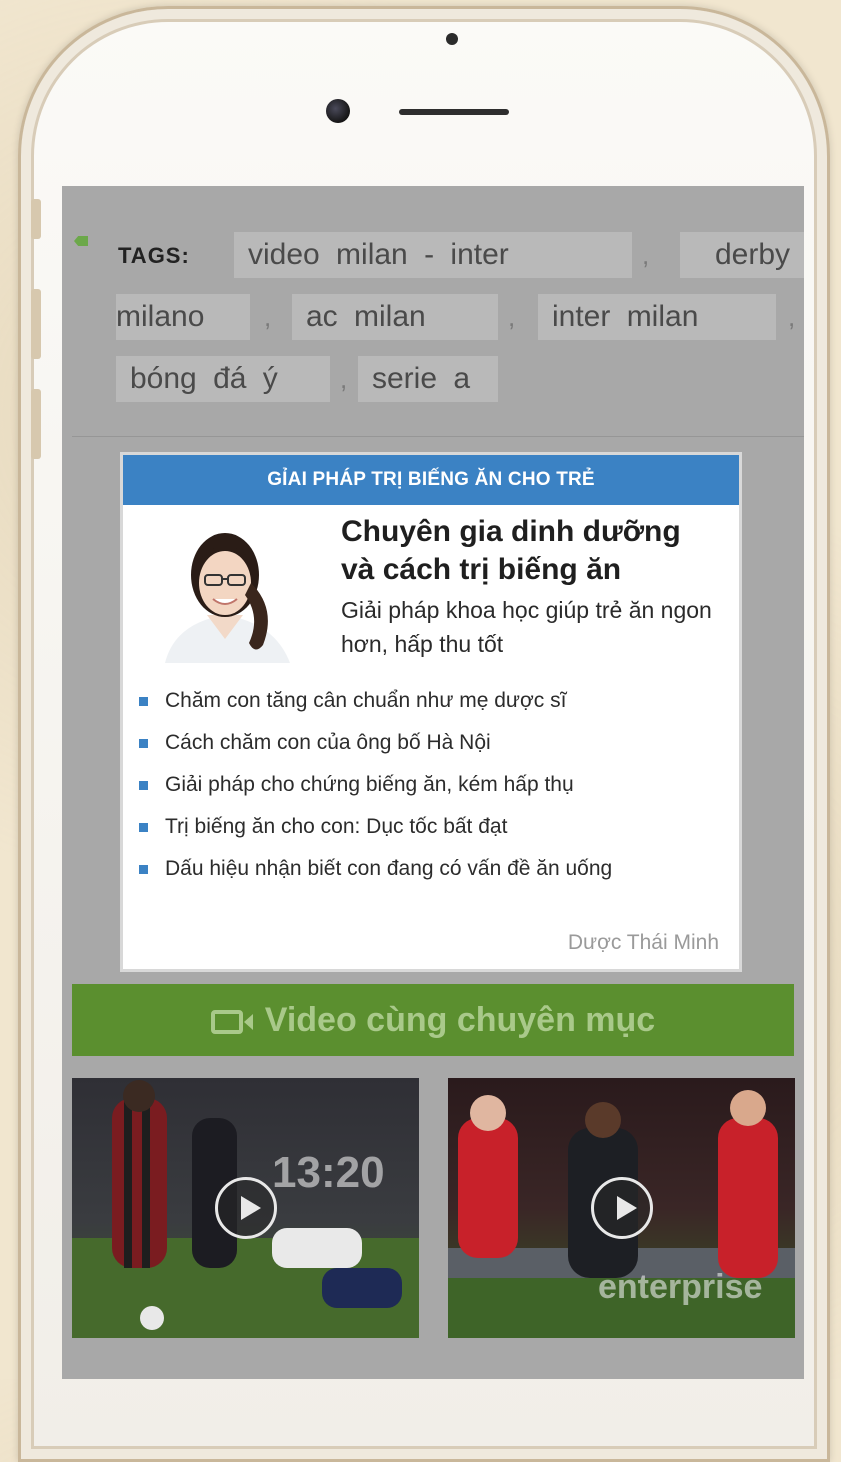 Image resolution: width=841 pixels, height=1462 pixels. Describe the element at coordinates (36, 324) in the screenshot. I see `volume-up-button` at that location.